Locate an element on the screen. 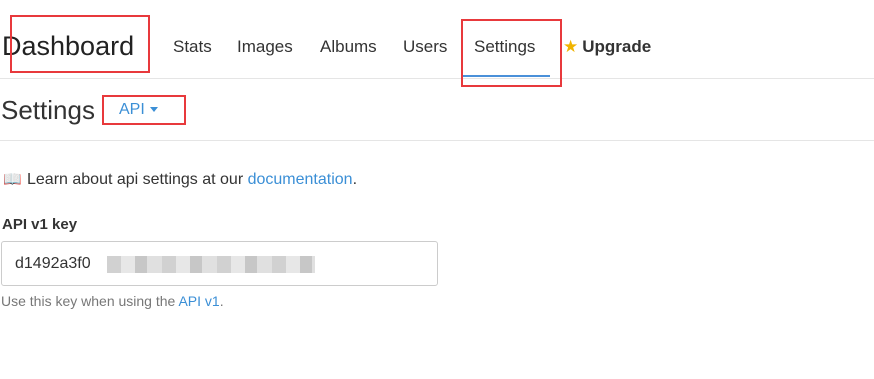 The width and height of the screenshot is (874, 379). api-key-field: d1492a3f0 is located at coordinates (219, 263).